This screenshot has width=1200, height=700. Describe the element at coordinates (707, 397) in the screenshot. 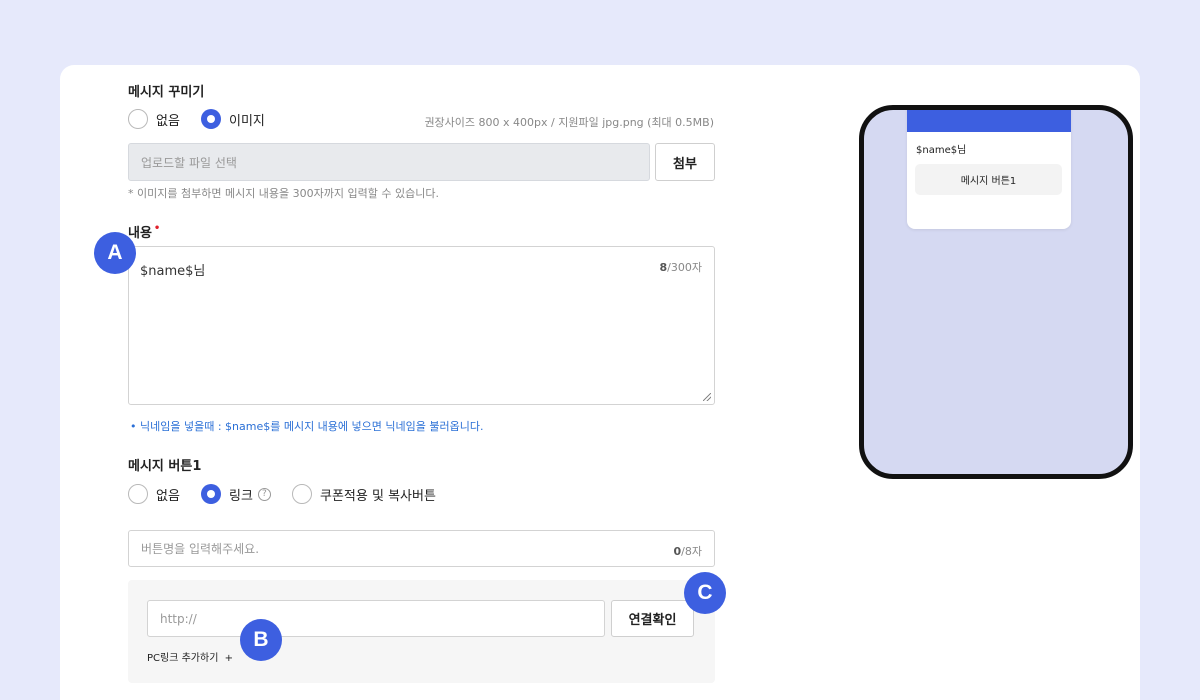

I see `resize-grip-icon` at that location.